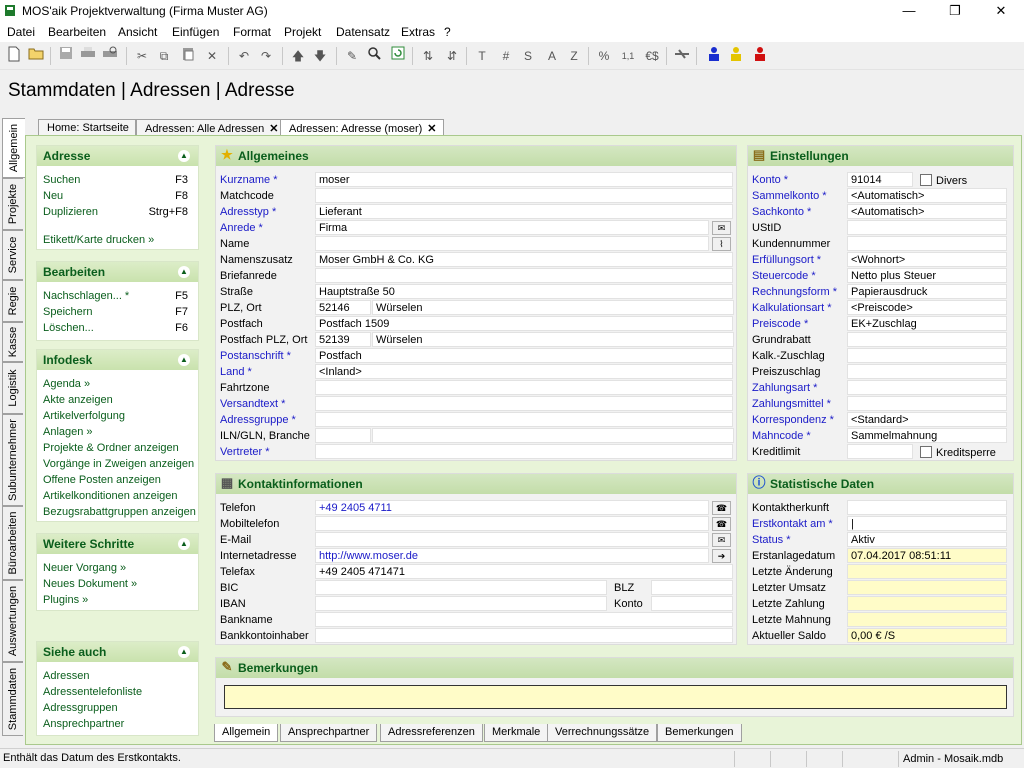 This screenshot has height=768, width=1024. What do you see at coordinates (195, 32) in the screenshot?
I see `menu-einfuegen: Einfügen` at bounding box center [195, 32].